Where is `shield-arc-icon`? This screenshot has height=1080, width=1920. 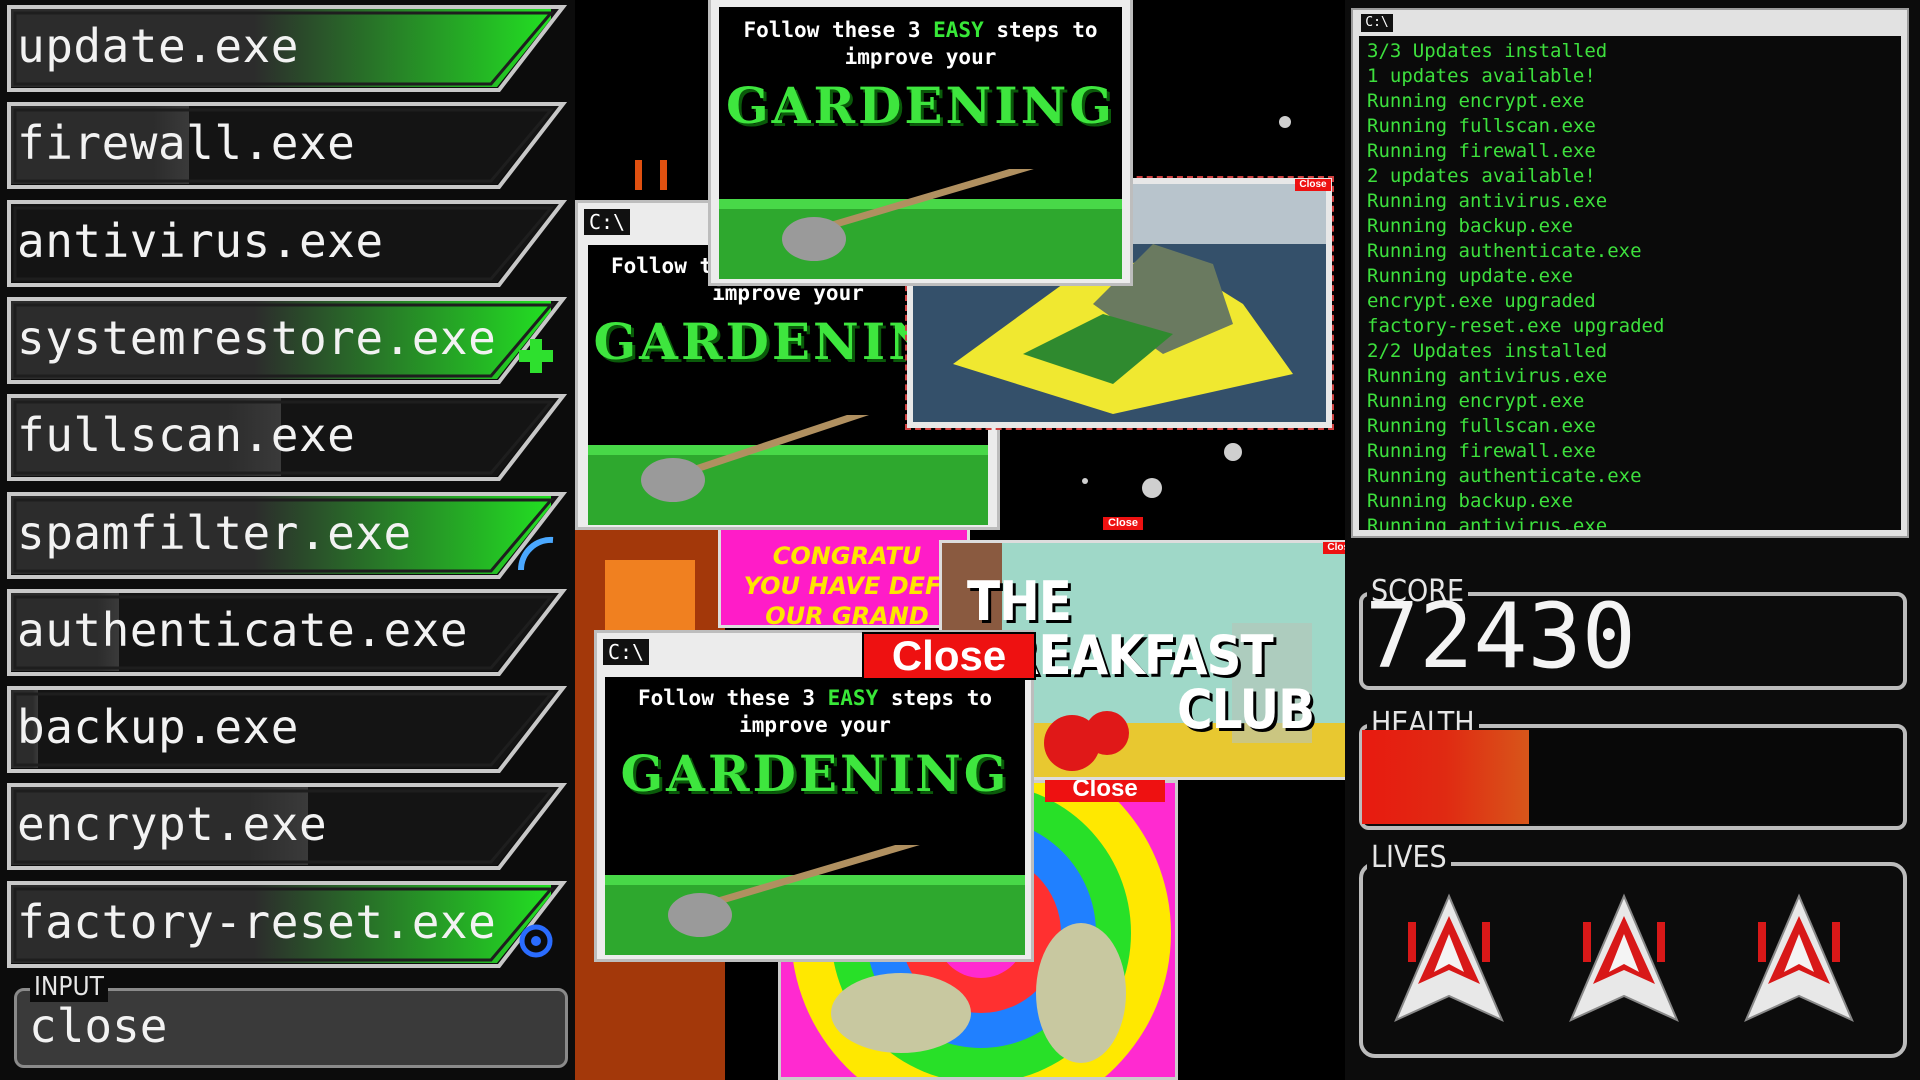 shield-arc-icon is located at coordinates (536, 551).